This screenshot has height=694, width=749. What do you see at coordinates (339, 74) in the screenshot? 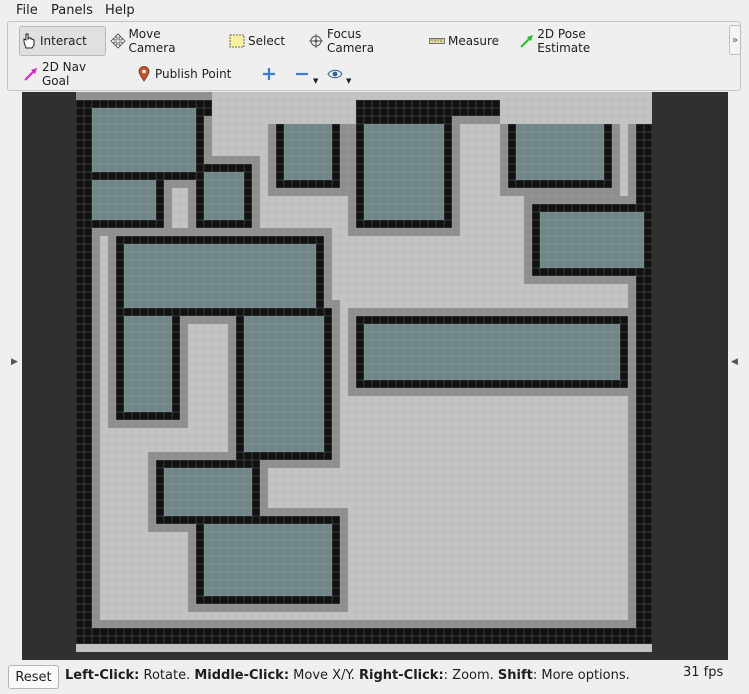
I see `view-tool-button: ▼` at bounding box center [339, 74].